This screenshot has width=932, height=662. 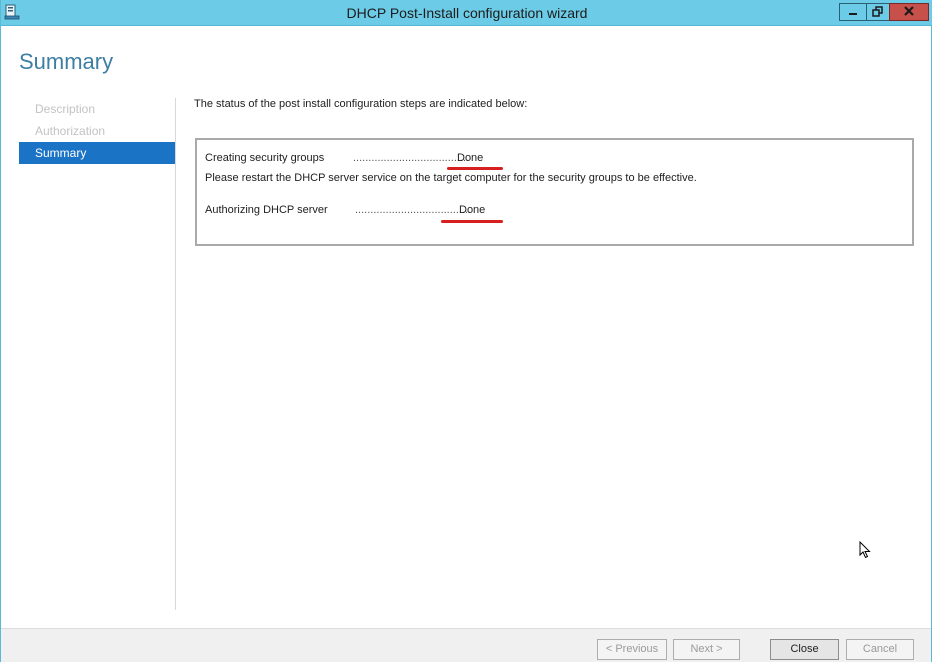 I want to click on close-icon, so click(x=909, y=11).